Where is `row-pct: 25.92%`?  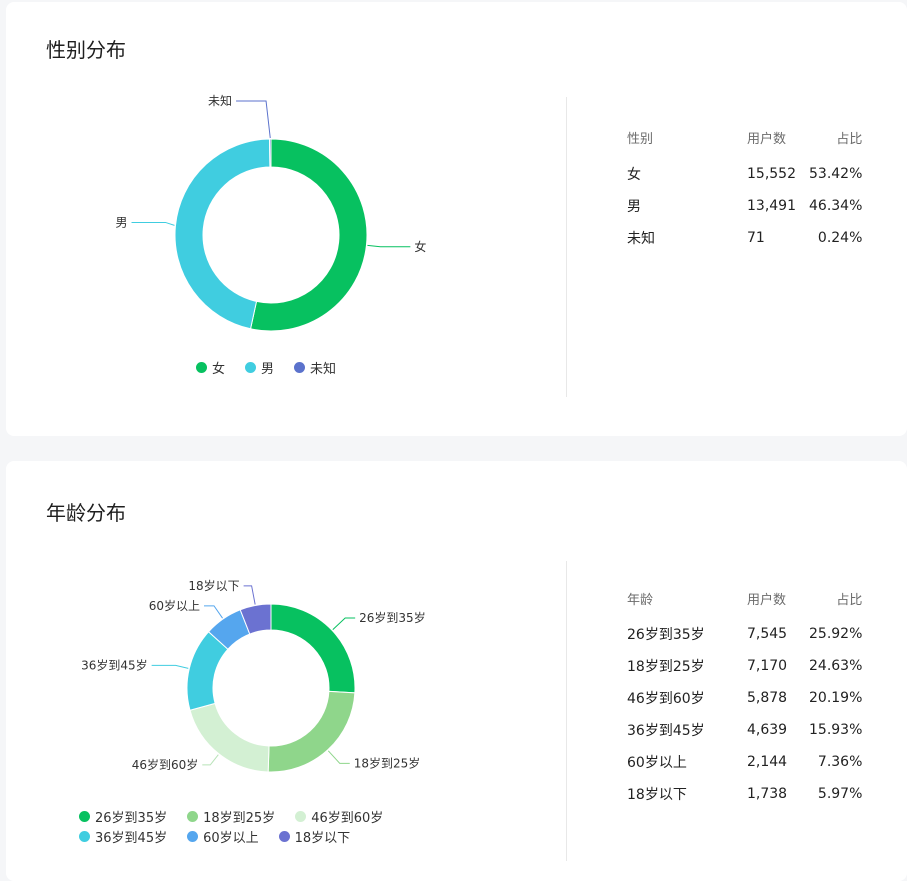 row-pct: 25.92% is located at coordinates (836, 634).